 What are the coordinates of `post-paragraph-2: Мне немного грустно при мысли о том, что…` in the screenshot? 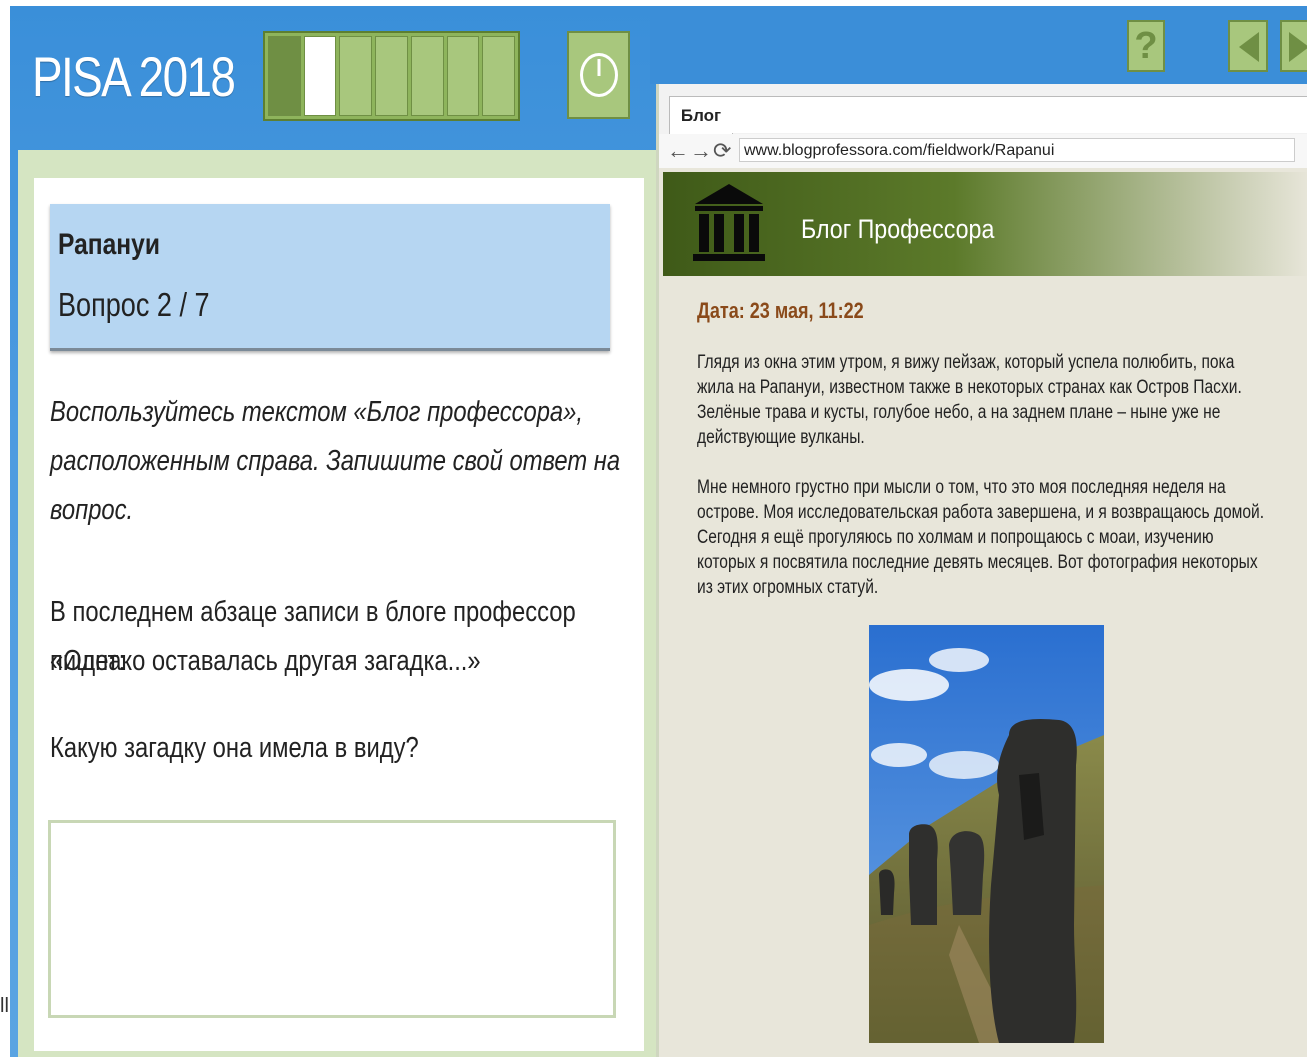 It's located at (984, 537).